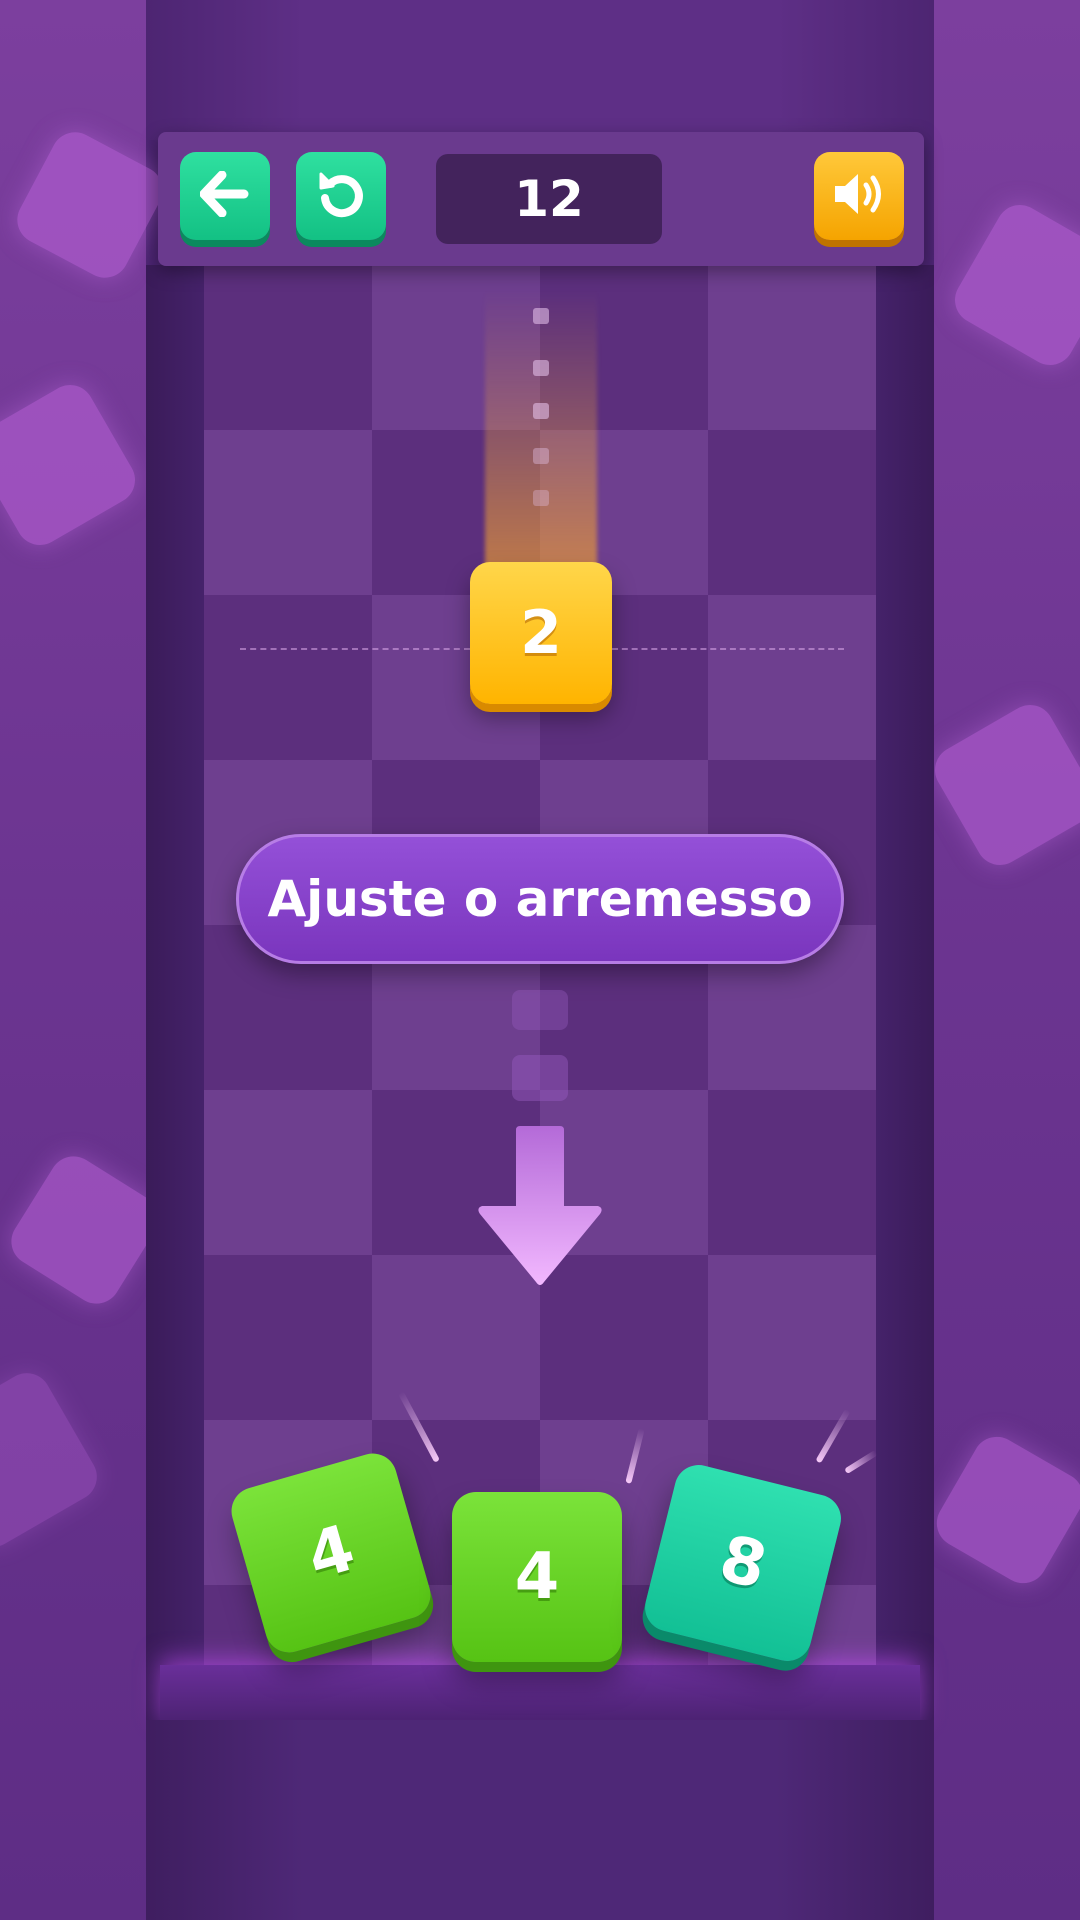 The image size is (1080, 1920). What do you see at coordinates (549, 199) in the screenshot?
I see `score-display: 12` at bounding box center [549, 199].